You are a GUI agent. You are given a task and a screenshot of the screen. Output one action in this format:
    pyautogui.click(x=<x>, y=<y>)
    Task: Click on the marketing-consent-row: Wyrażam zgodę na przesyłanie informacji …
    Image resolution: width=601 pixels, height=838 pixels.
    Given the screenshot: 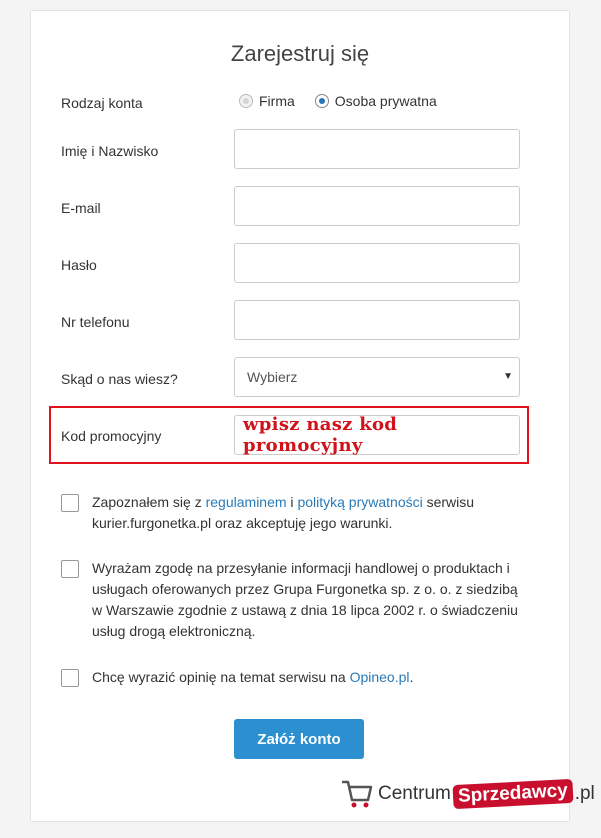 What is the action you would take?
    pyautogui.click(x=291, y=600)
    